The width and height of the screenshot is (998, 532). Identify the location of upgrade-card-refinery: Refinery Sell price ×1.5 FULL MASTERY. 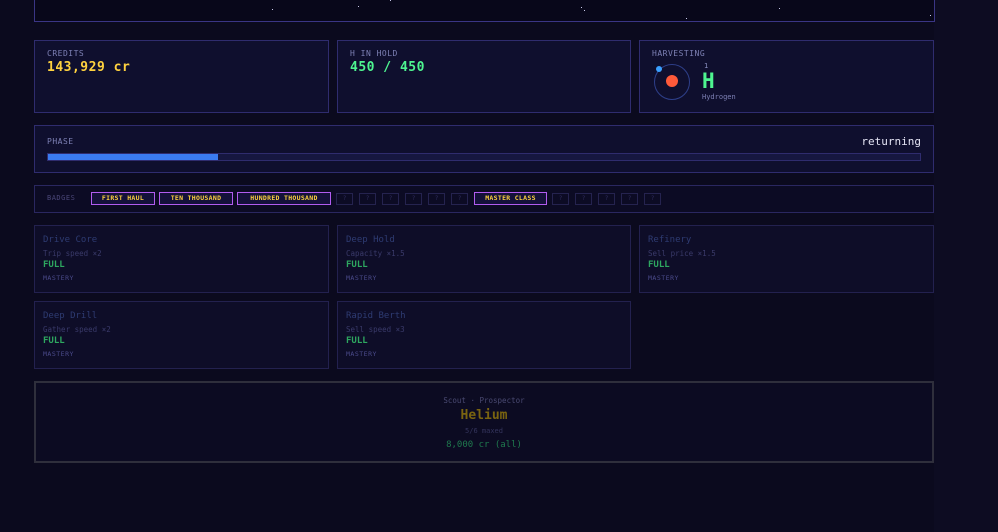
(786, 259).